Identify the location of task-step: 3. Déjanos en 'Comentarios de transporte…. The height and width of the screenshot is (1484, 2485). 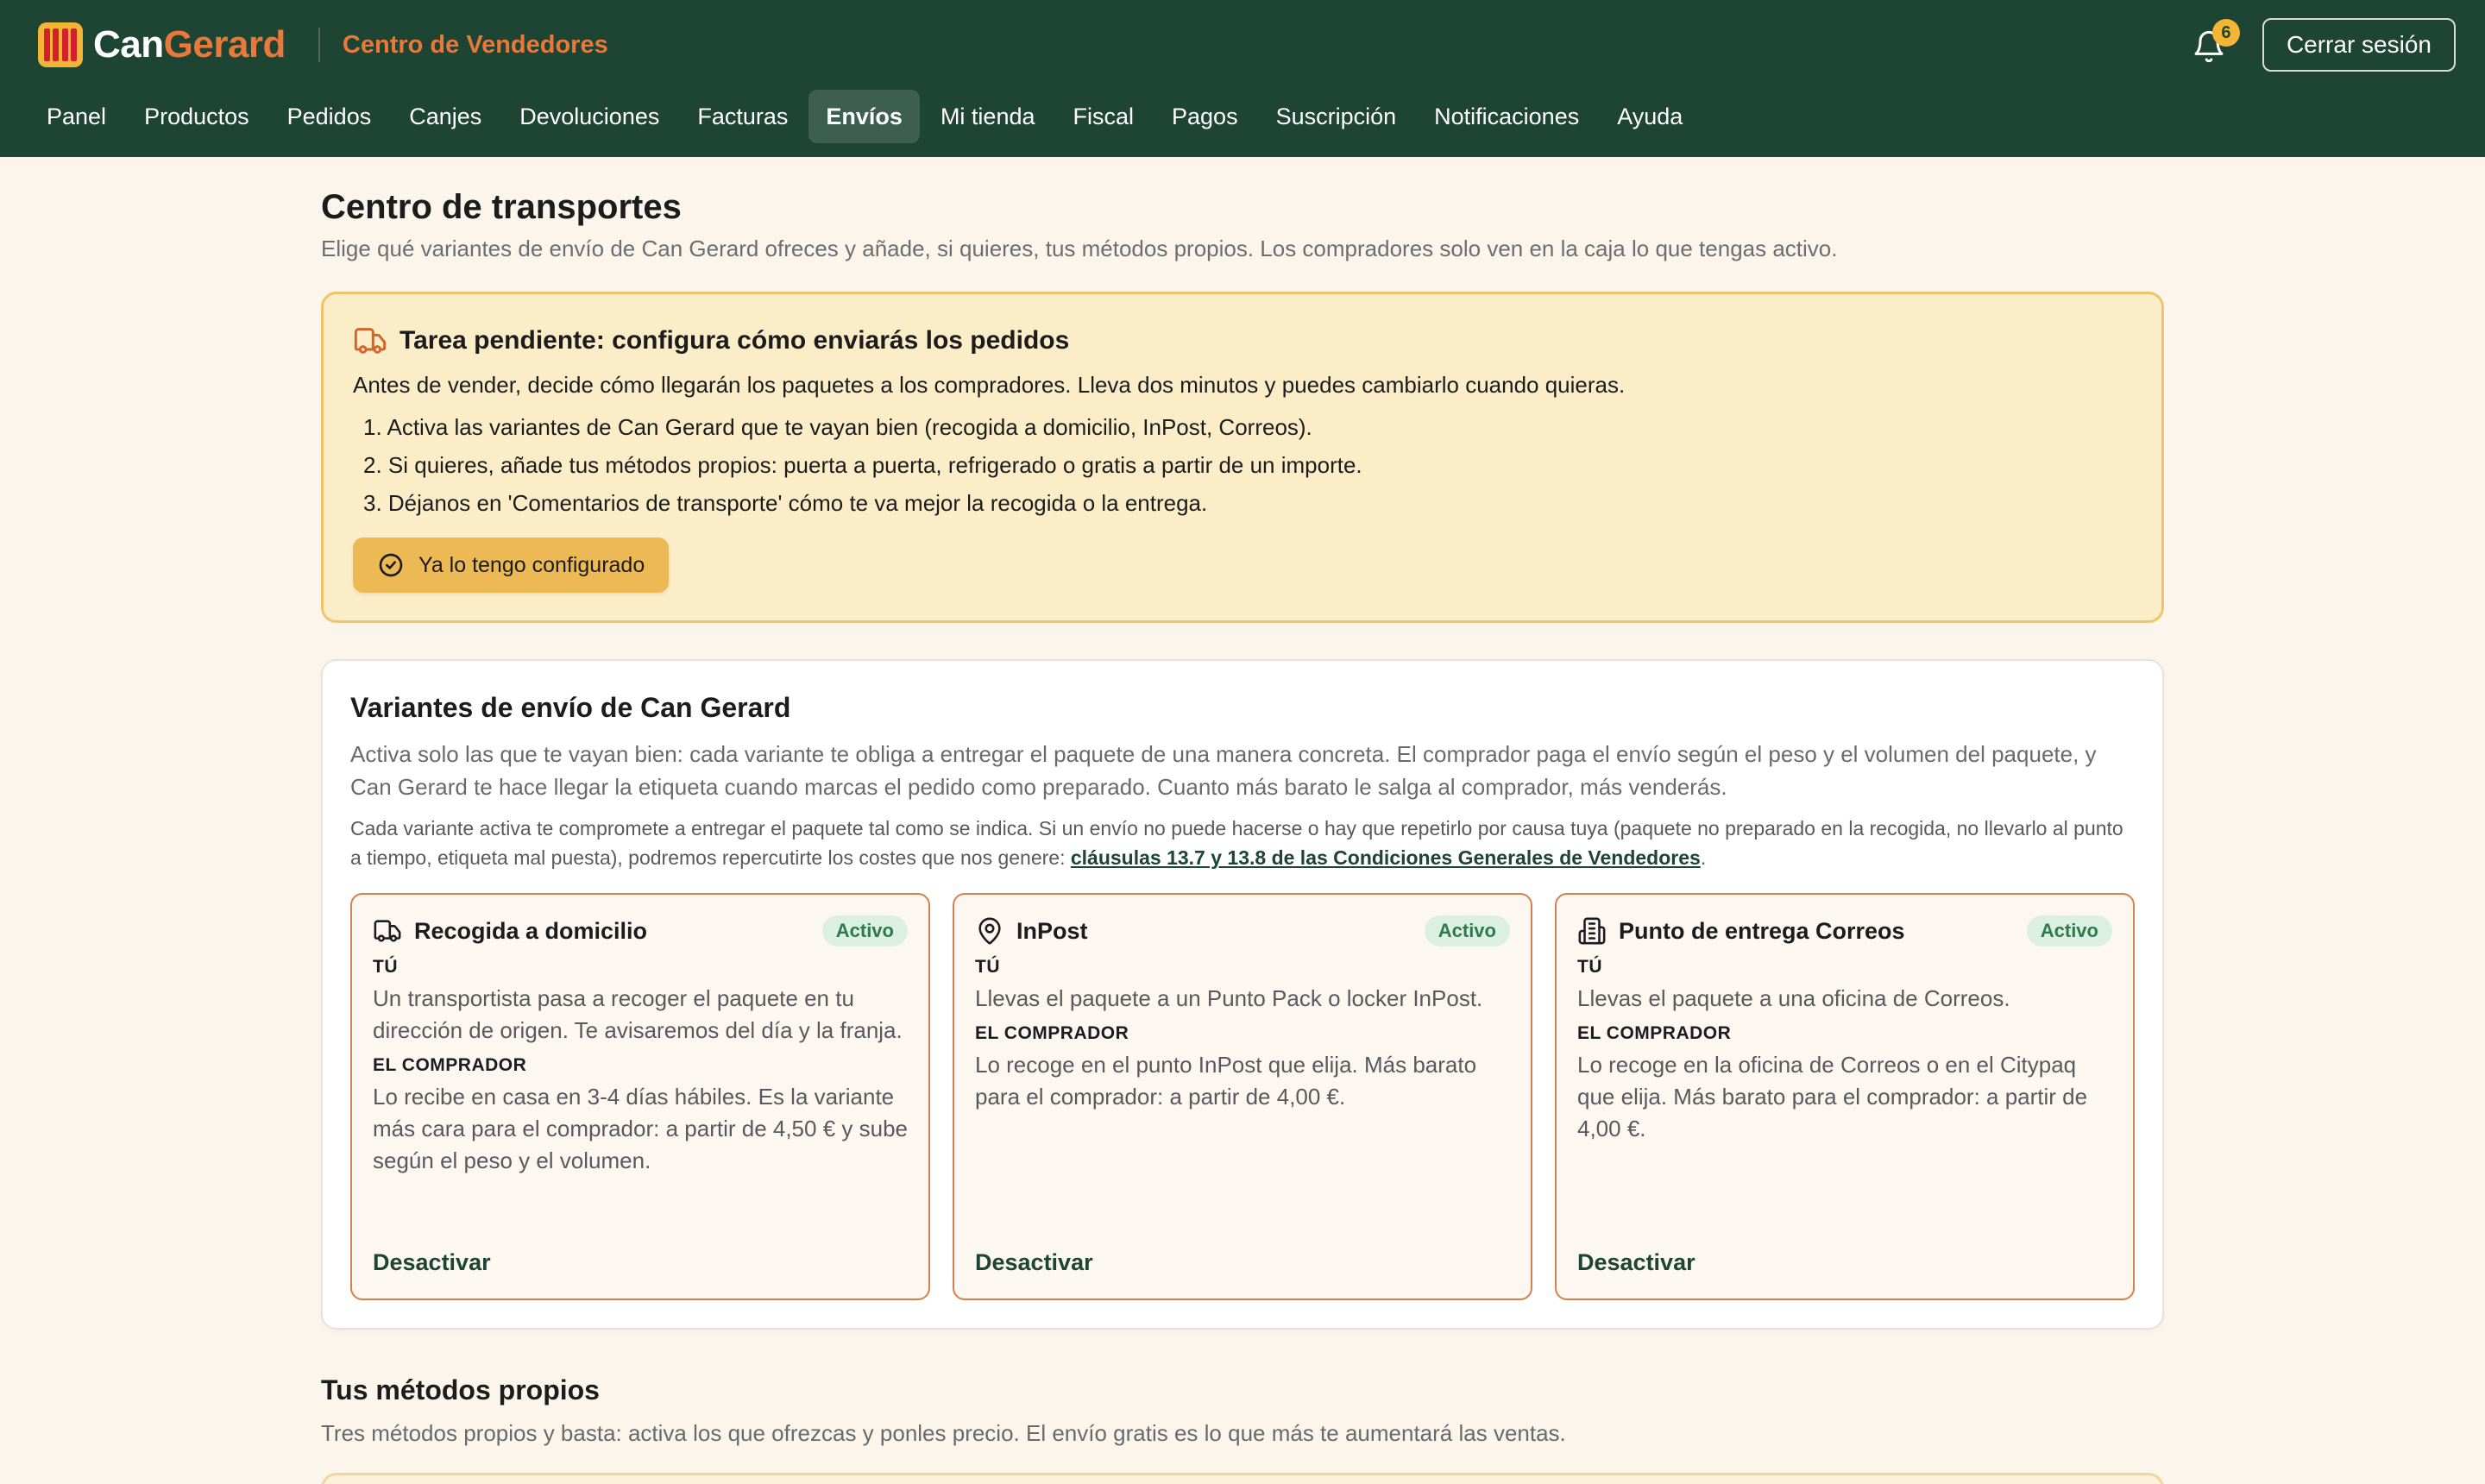
(785, 503).